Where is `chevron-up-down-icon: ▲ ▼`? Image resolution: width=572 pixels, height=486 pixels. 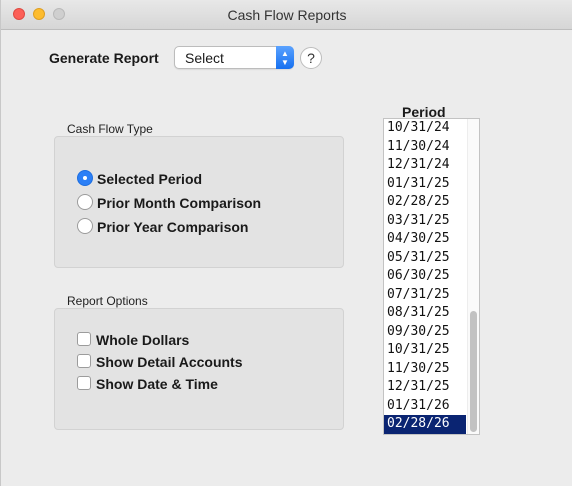
chevron-up-down-icon: ▲ ▼ is located at coordinates (285, 57).